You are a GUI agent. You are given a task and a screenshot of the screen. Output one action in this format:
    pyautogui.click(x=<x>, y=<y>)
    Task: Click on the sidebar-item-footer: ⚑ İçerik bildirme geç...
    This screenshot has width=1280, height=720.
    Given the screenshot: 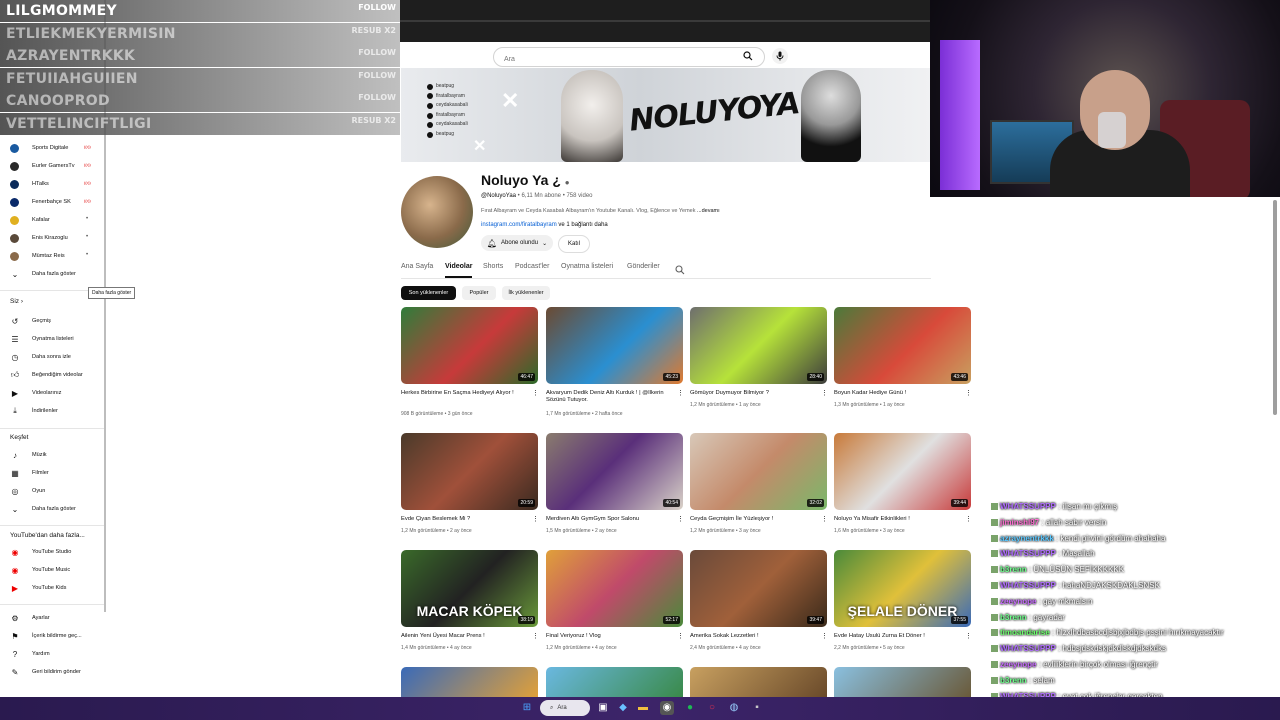 What is the action you would take?
    pyautogui.click(x=45, y=636)
    